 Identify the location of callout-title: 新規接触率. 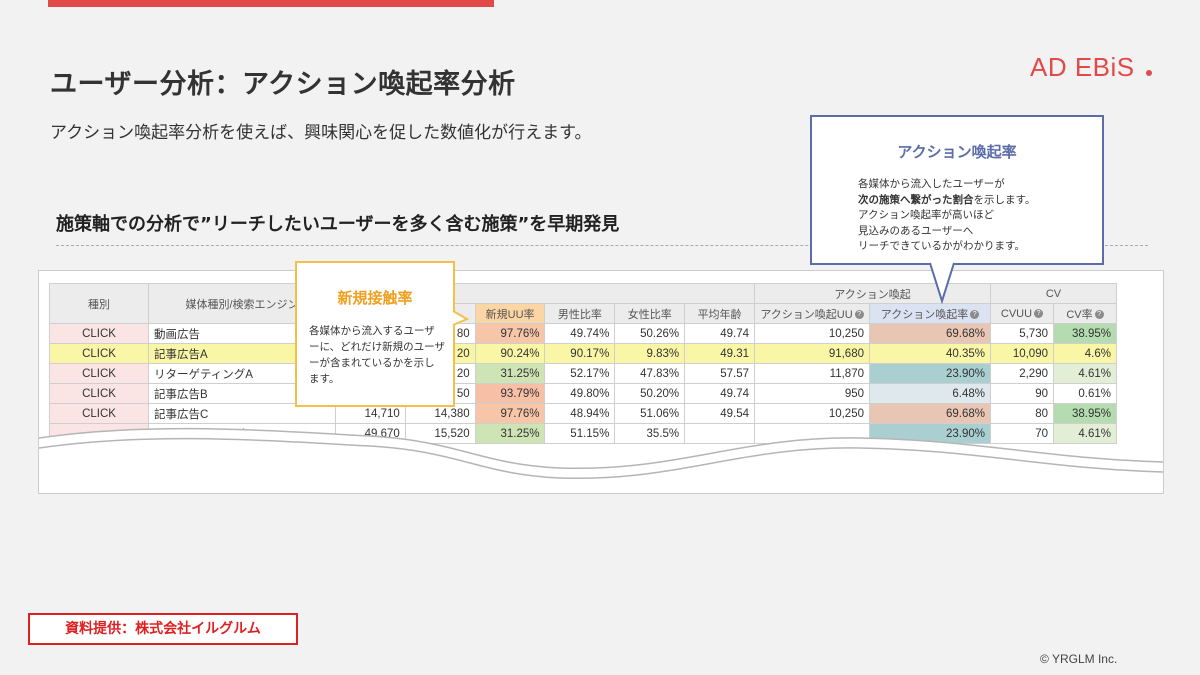
(375, 298).